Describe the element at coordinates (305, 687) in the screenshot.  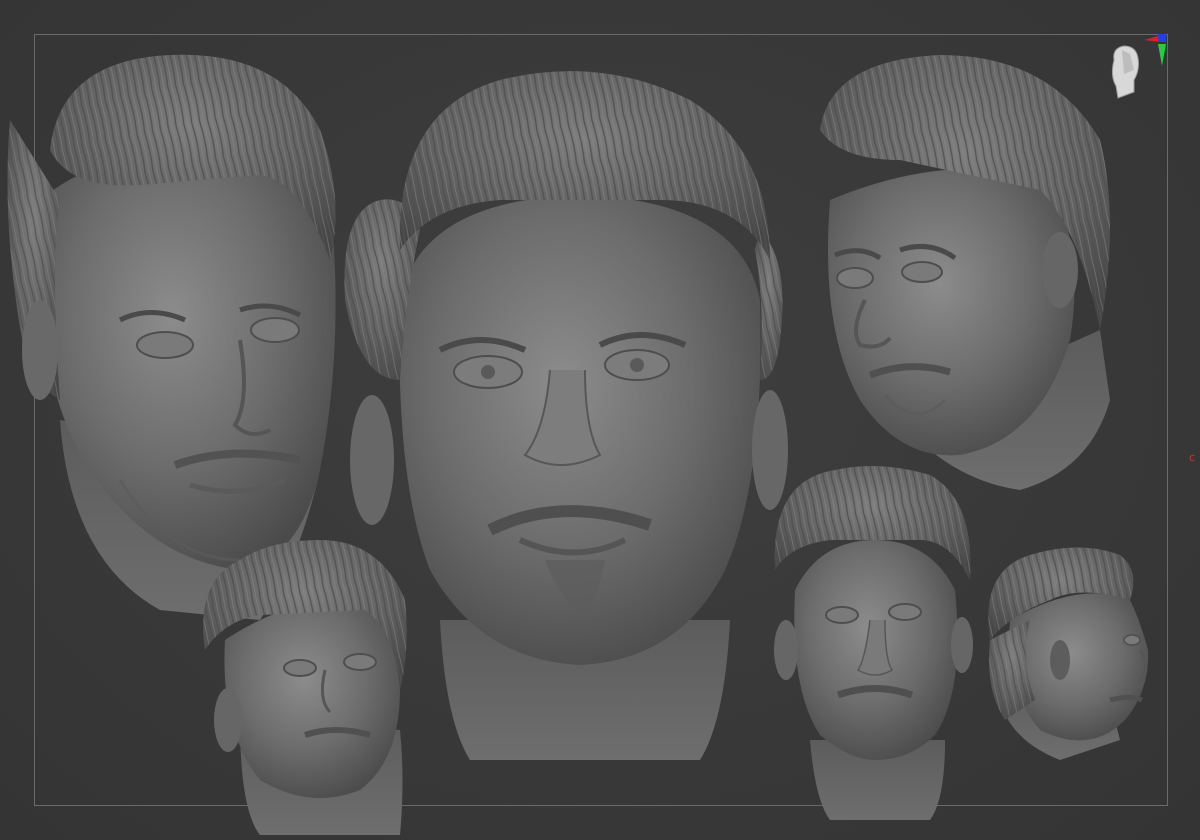
I see `sculpt-view-three-quarter-left-small` at that location.